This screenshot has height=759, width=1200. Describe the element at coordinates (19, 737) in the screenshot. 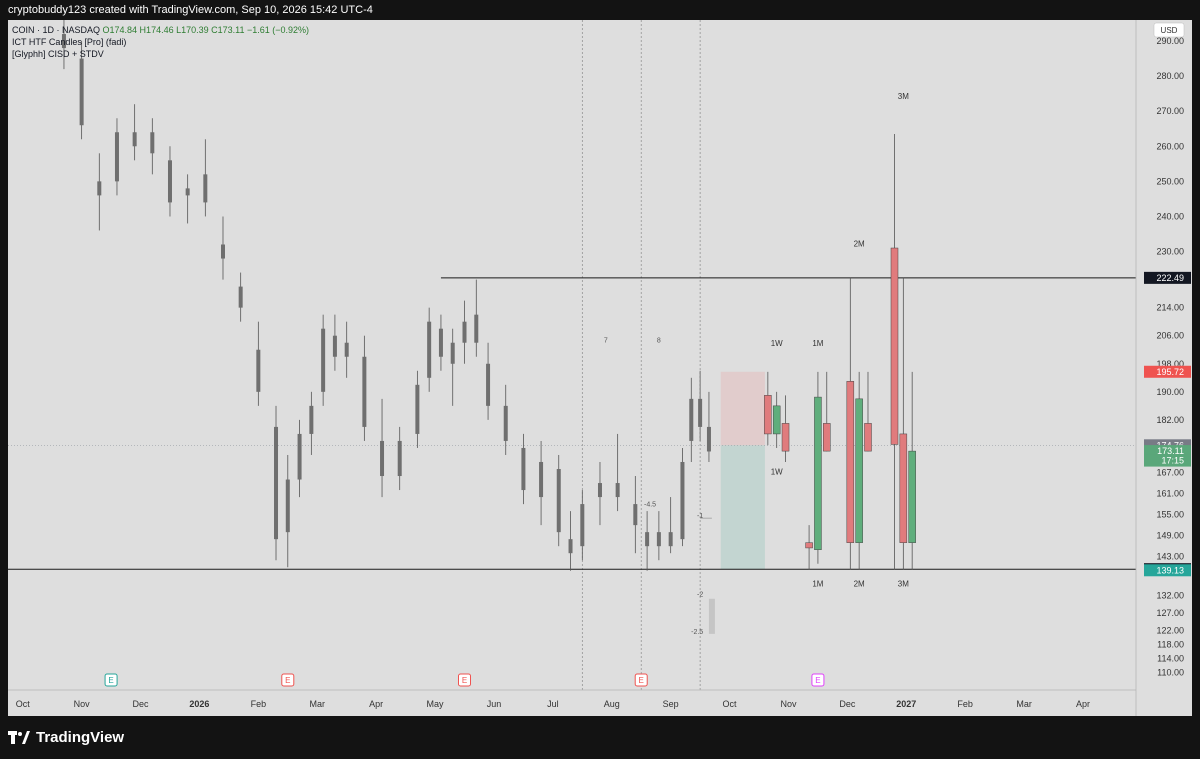

I see `tradingview-logo-icon` at that location.